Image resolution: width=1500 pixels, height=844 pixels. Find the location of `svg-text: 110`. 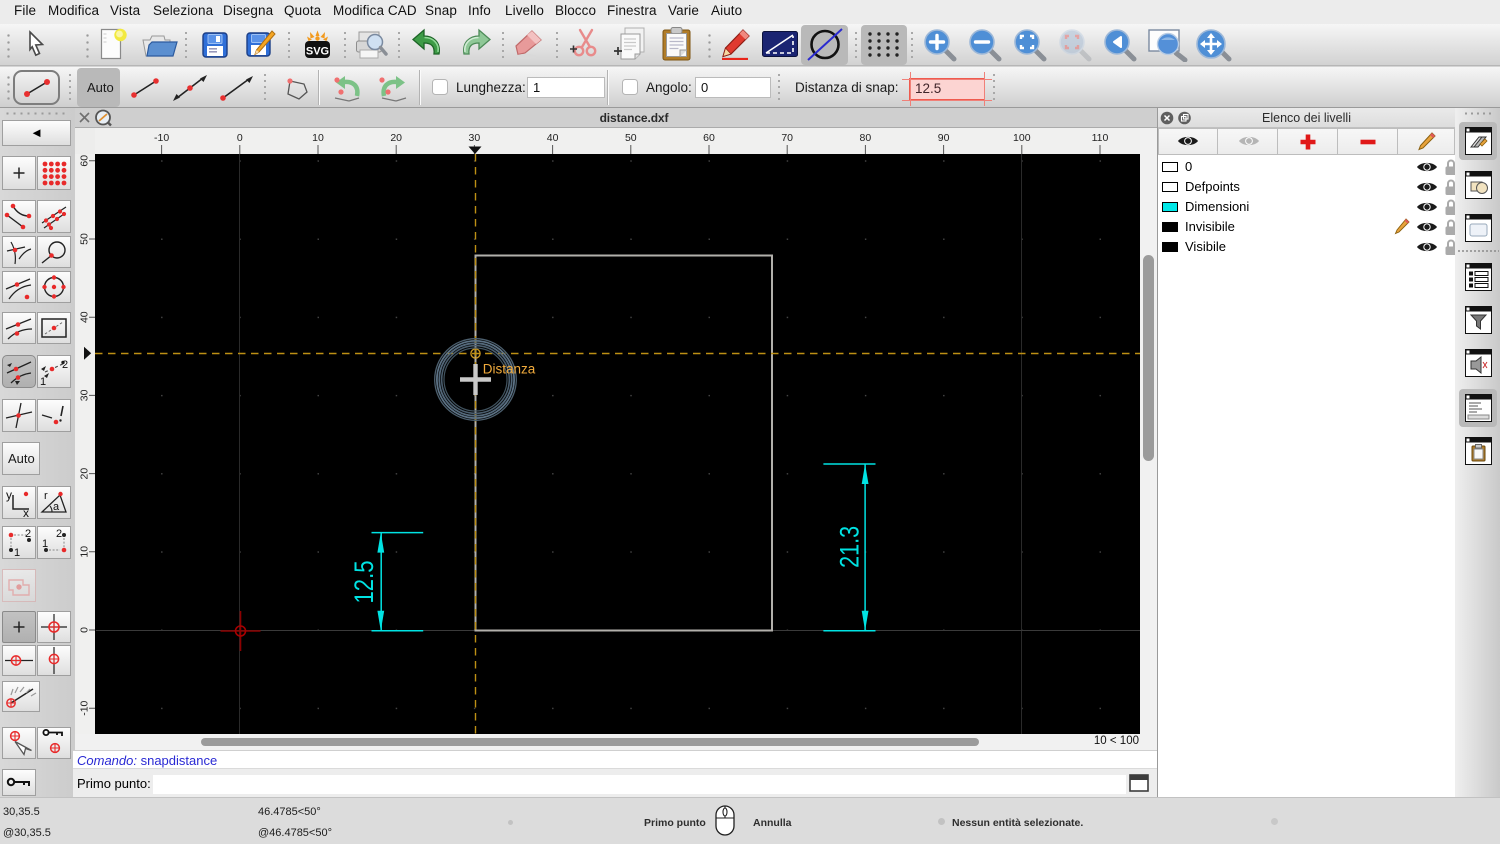

svg-text: 110 is located at coordinates (1100, 138).